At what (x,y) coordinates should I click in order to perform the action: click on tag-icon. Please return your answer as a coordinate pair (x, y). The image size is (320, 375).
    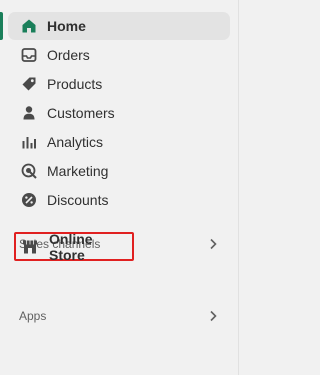
    Looking at the image, I should click on (29, 84).